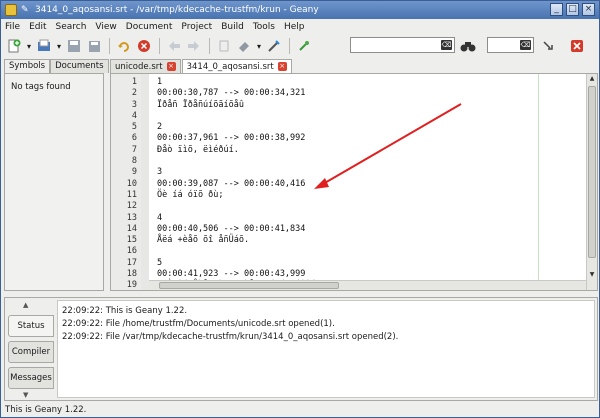  Describe the element at coordinates (31, 352) in the screenshot. I see `tab-compiler: Compiler` at that location.